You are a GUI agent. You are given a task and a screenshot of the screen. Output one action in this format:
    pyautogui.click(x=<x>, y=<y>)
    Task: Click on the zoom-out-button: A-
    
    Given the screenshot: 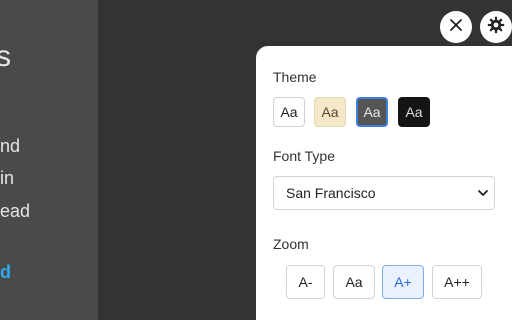 What is the action you would take?
    pyautogui.click(x=305, y=282)
    